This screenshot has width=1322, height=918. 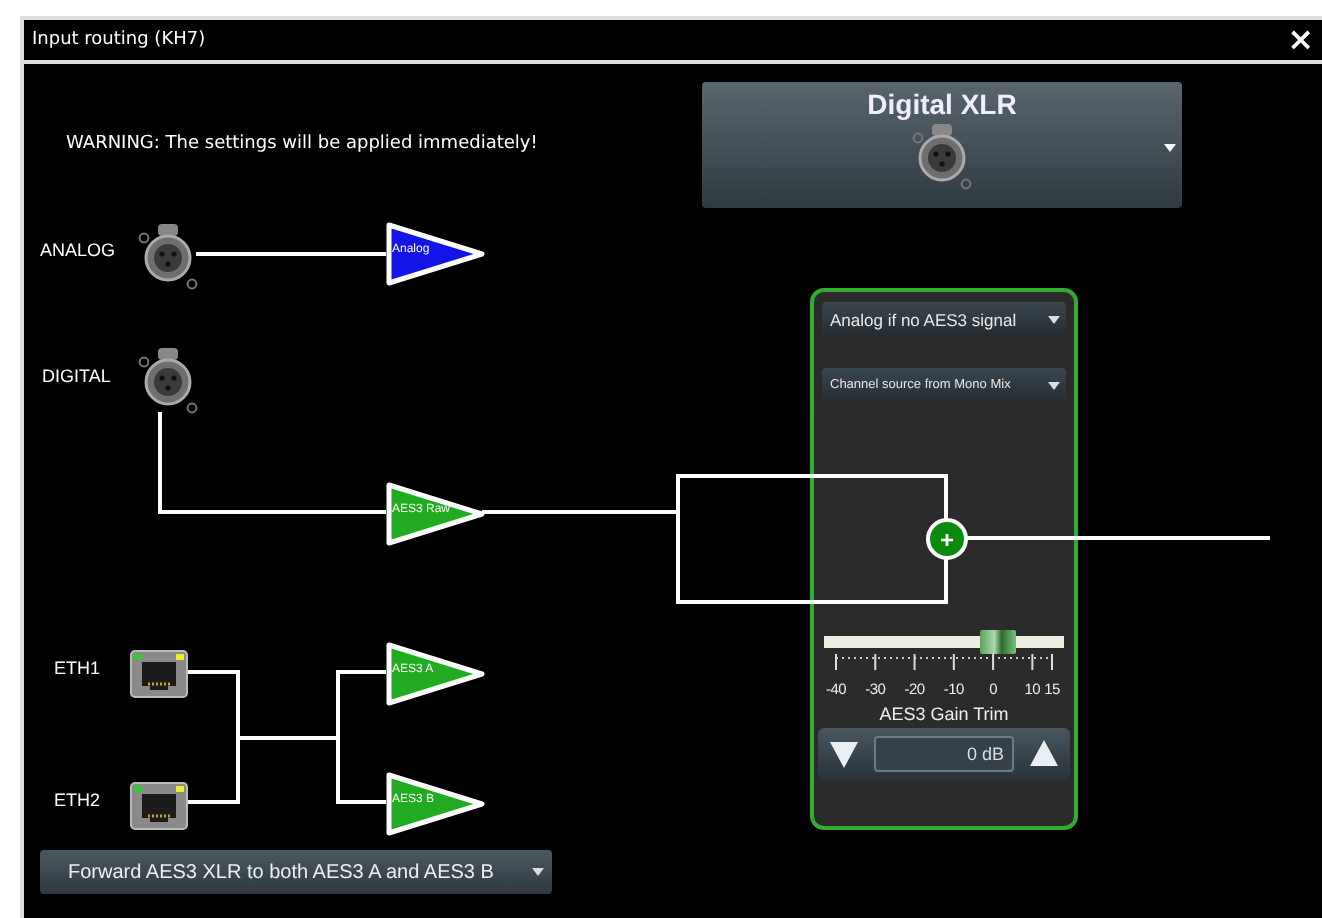 What do you see at coordinates (119, 40) in the screenshot?
I see `window-title: Input routing (KH7)` at bounding box center [119, 40].